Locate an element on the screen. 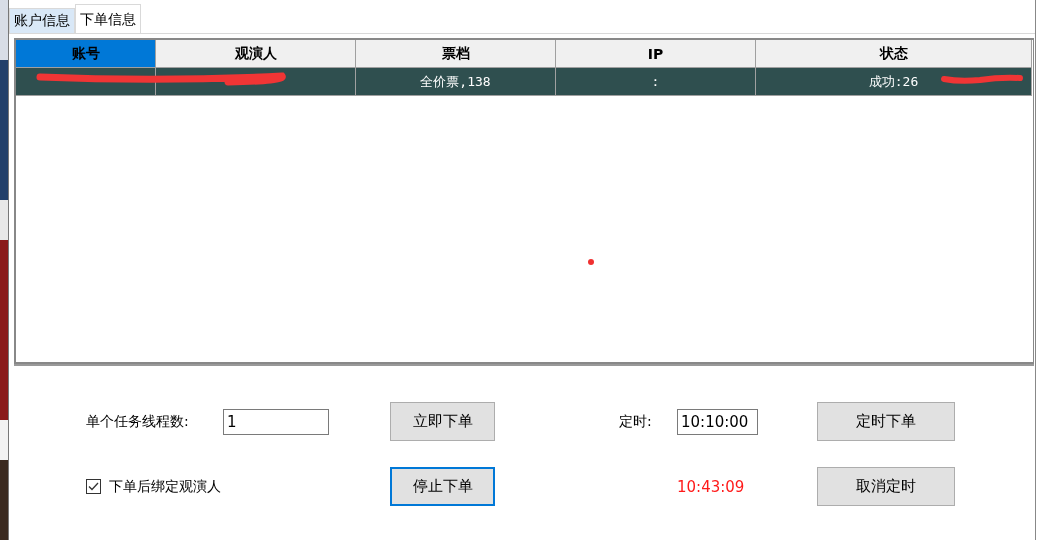 This screenshot has width=1040, height=540. button: 停止下单 is located at coordinates (442, 486).